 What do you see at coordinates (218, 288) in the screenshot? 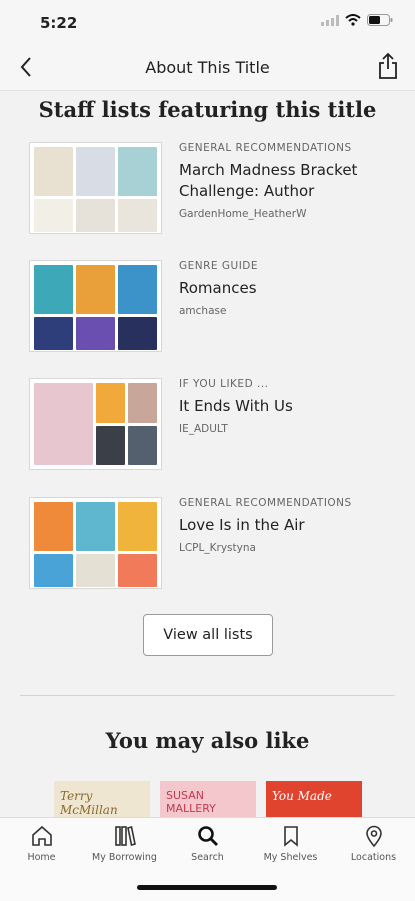
I see `list-name: Romances` at bounding box center [218, 288].